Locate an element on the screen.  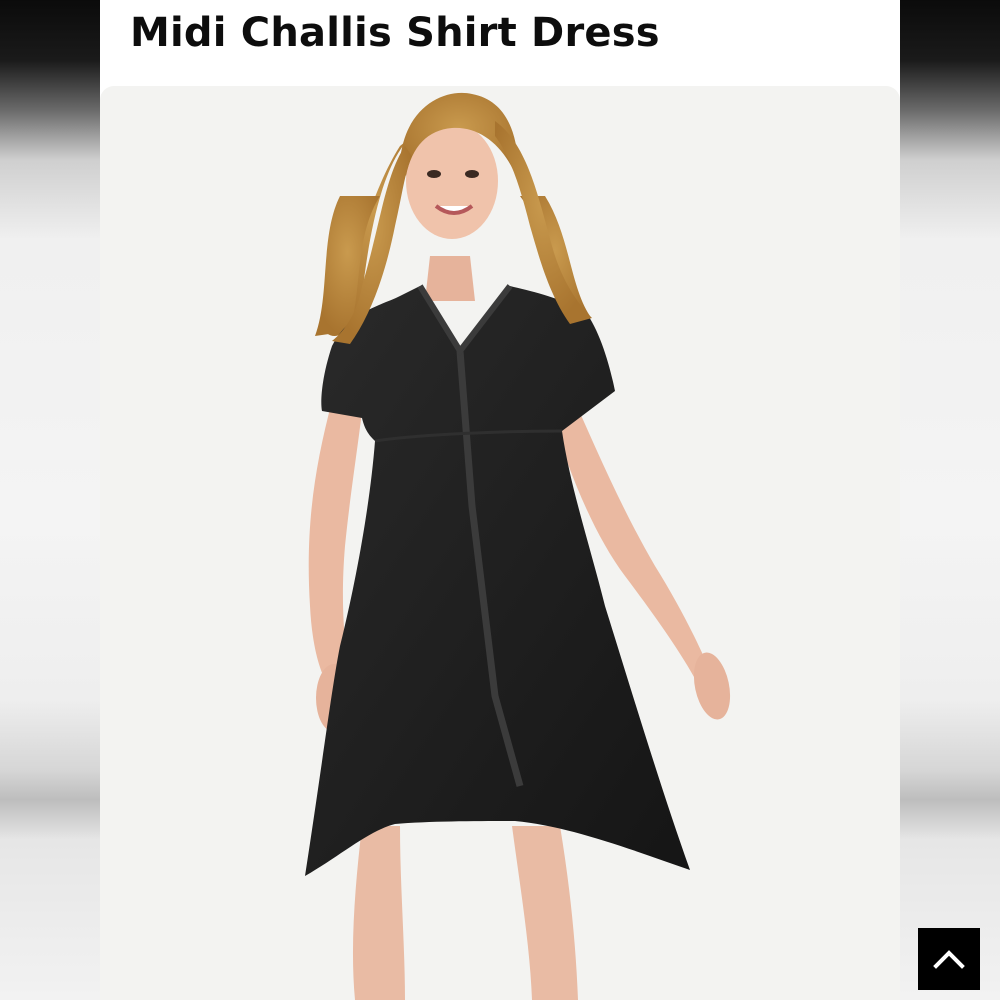
scroll-to-top-button is located at coordinates (949, 959).